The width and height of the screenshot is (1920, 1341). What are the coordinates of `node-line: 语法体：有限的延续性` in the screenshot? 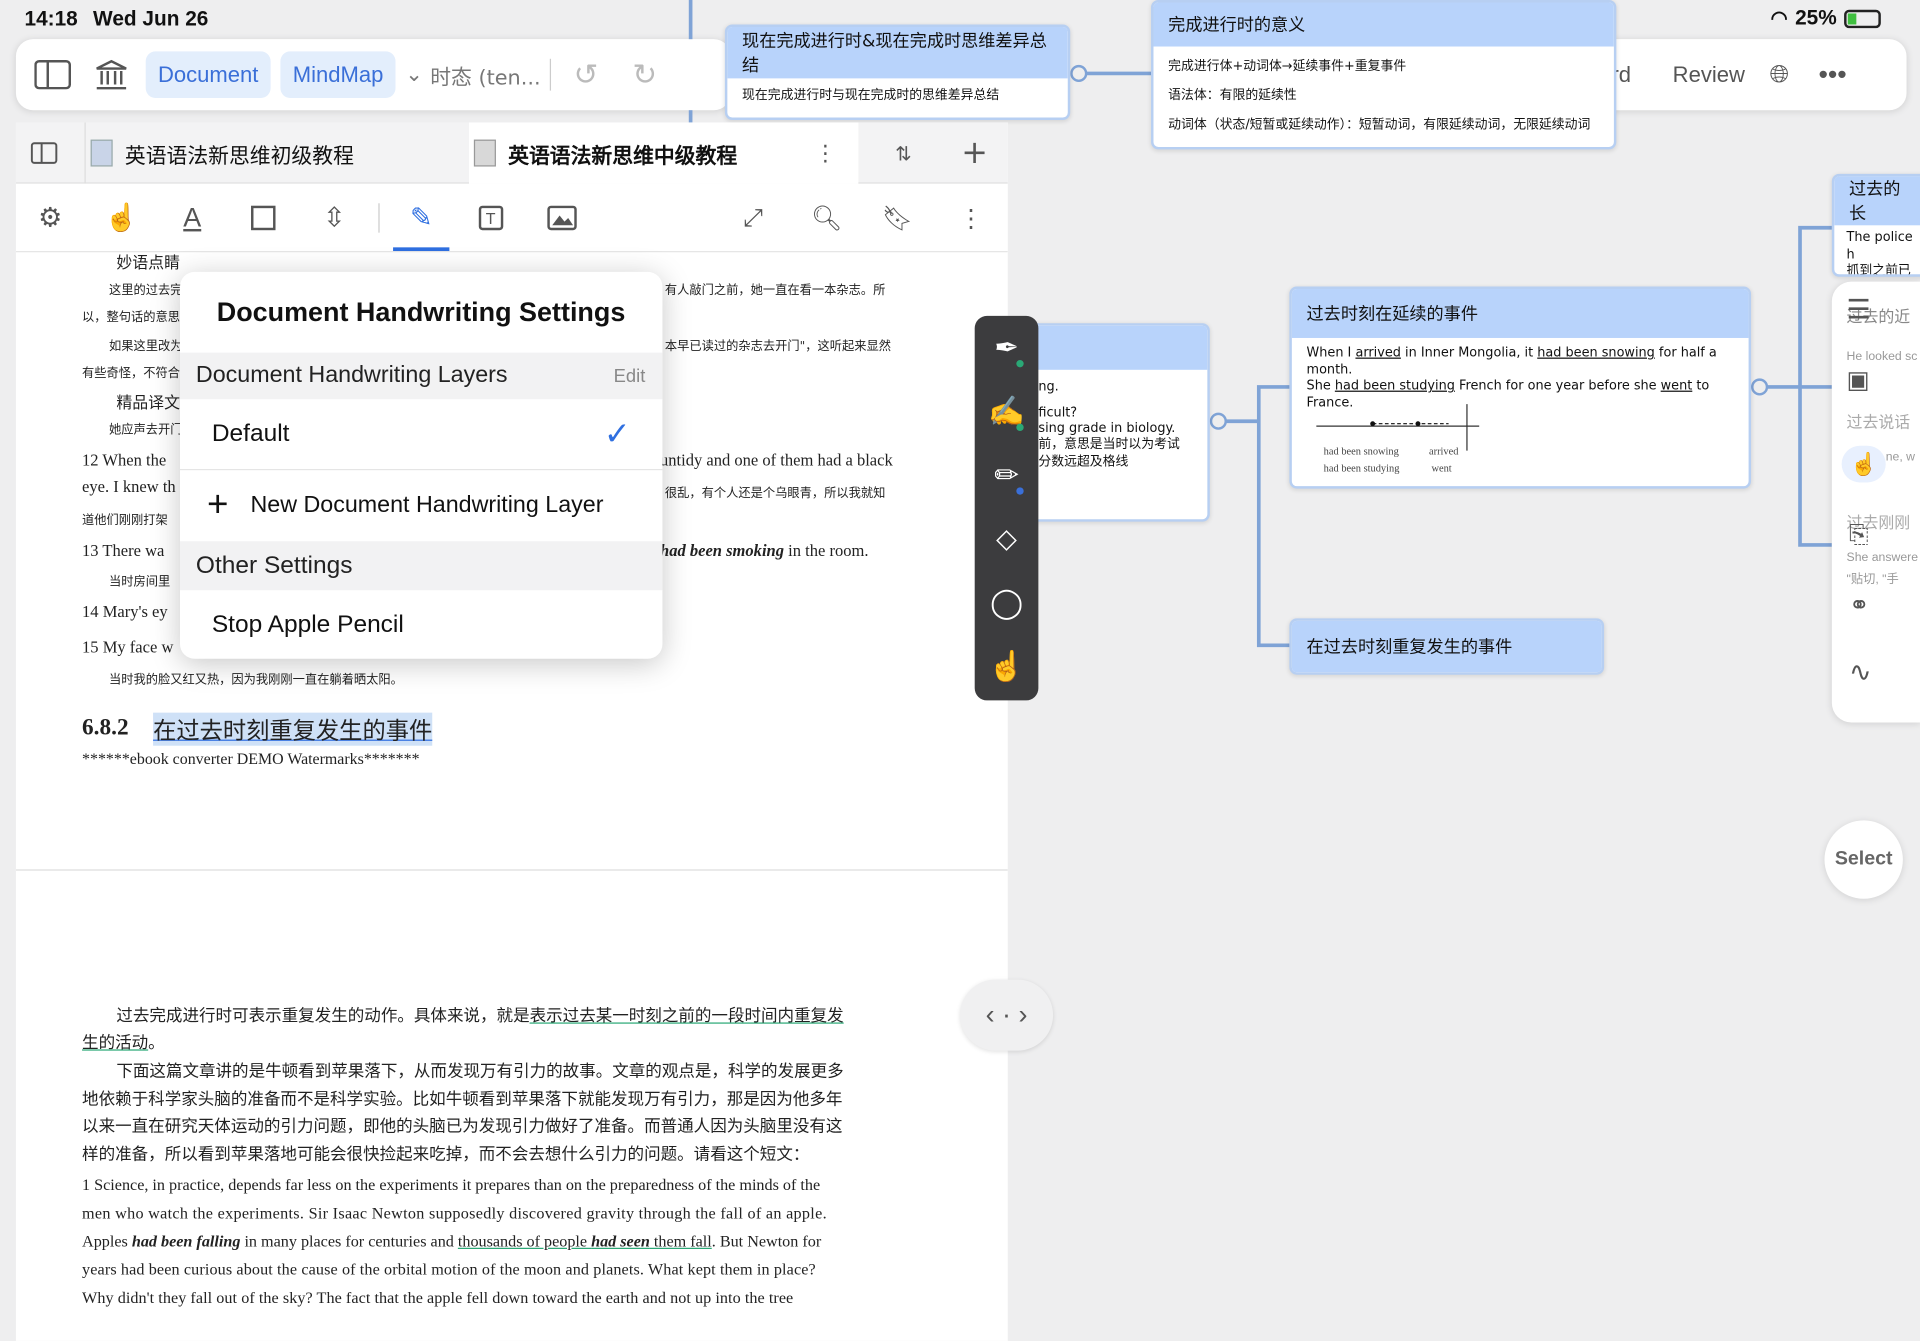 It's located at (1232, 96).